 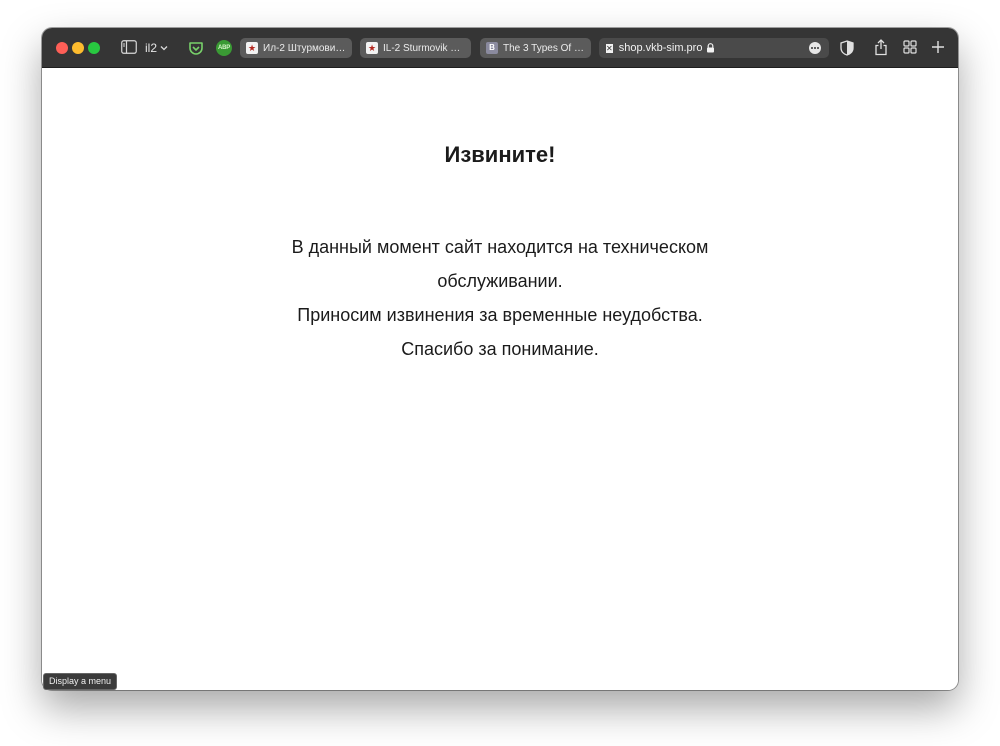 What do you see at coordinates (196, 48) in the screenshot?
I see `pocket-icon` at bounding box center [196, 48].